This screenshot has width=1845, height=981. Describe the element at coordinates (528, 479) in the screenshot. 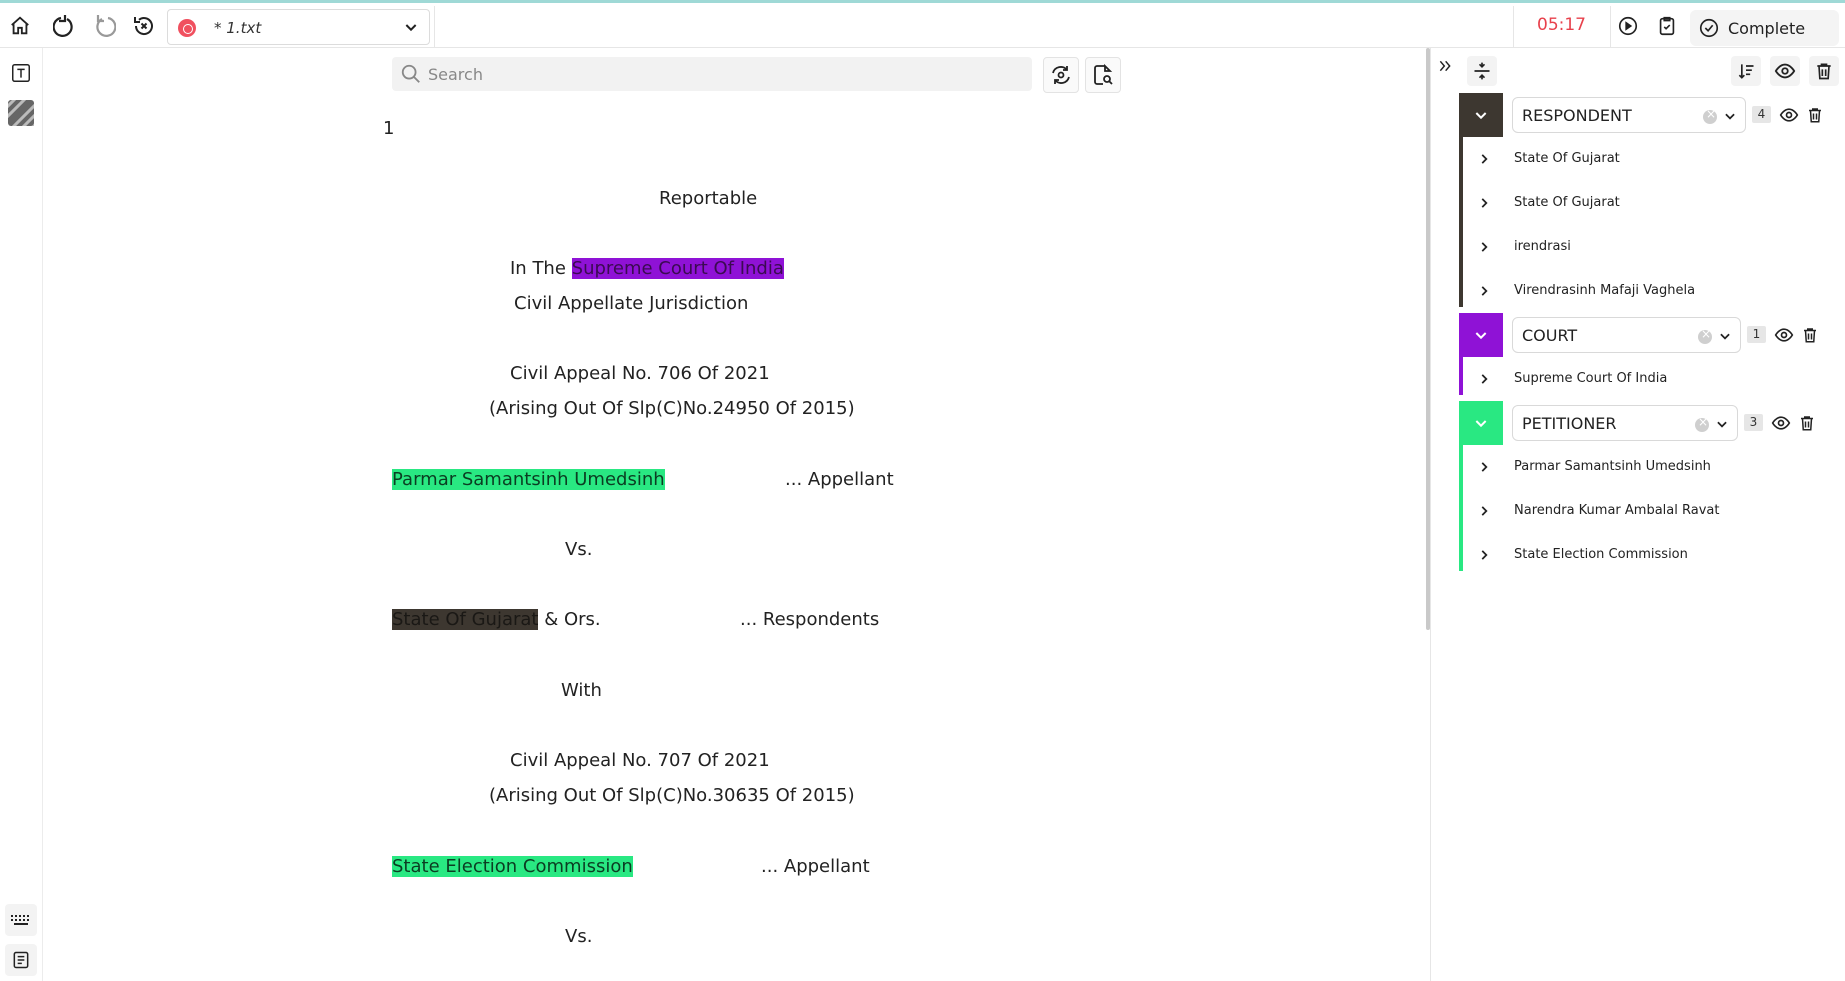

I see `petitioner-highlight: Parmar Samantsinh Umedsinh` at that location.